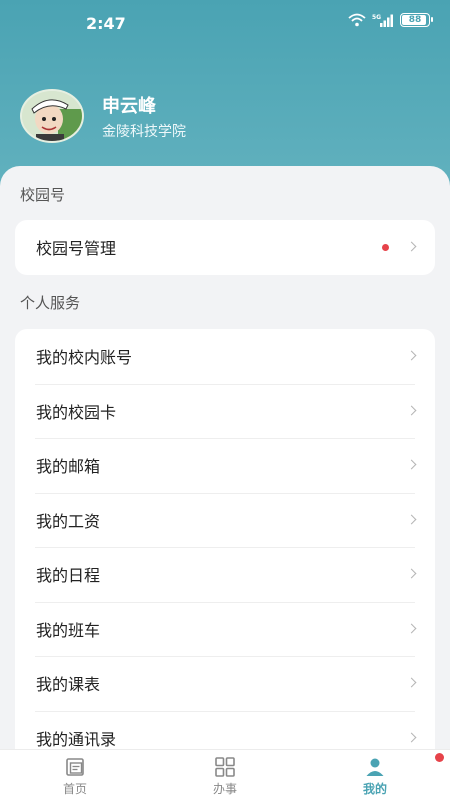 Image resolution: width=450 pixels, height=800 pixels. I want to click on battery-icon: 88, so click(416, 20).